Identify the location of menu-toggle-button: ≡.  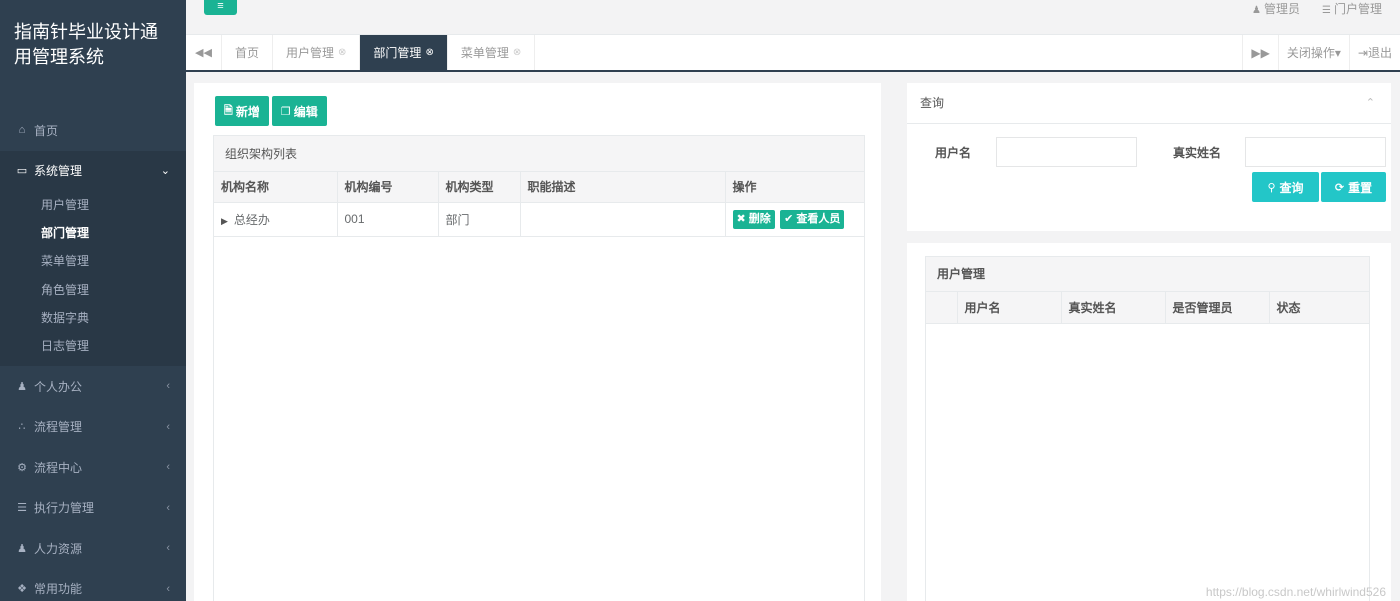
(220, 7).